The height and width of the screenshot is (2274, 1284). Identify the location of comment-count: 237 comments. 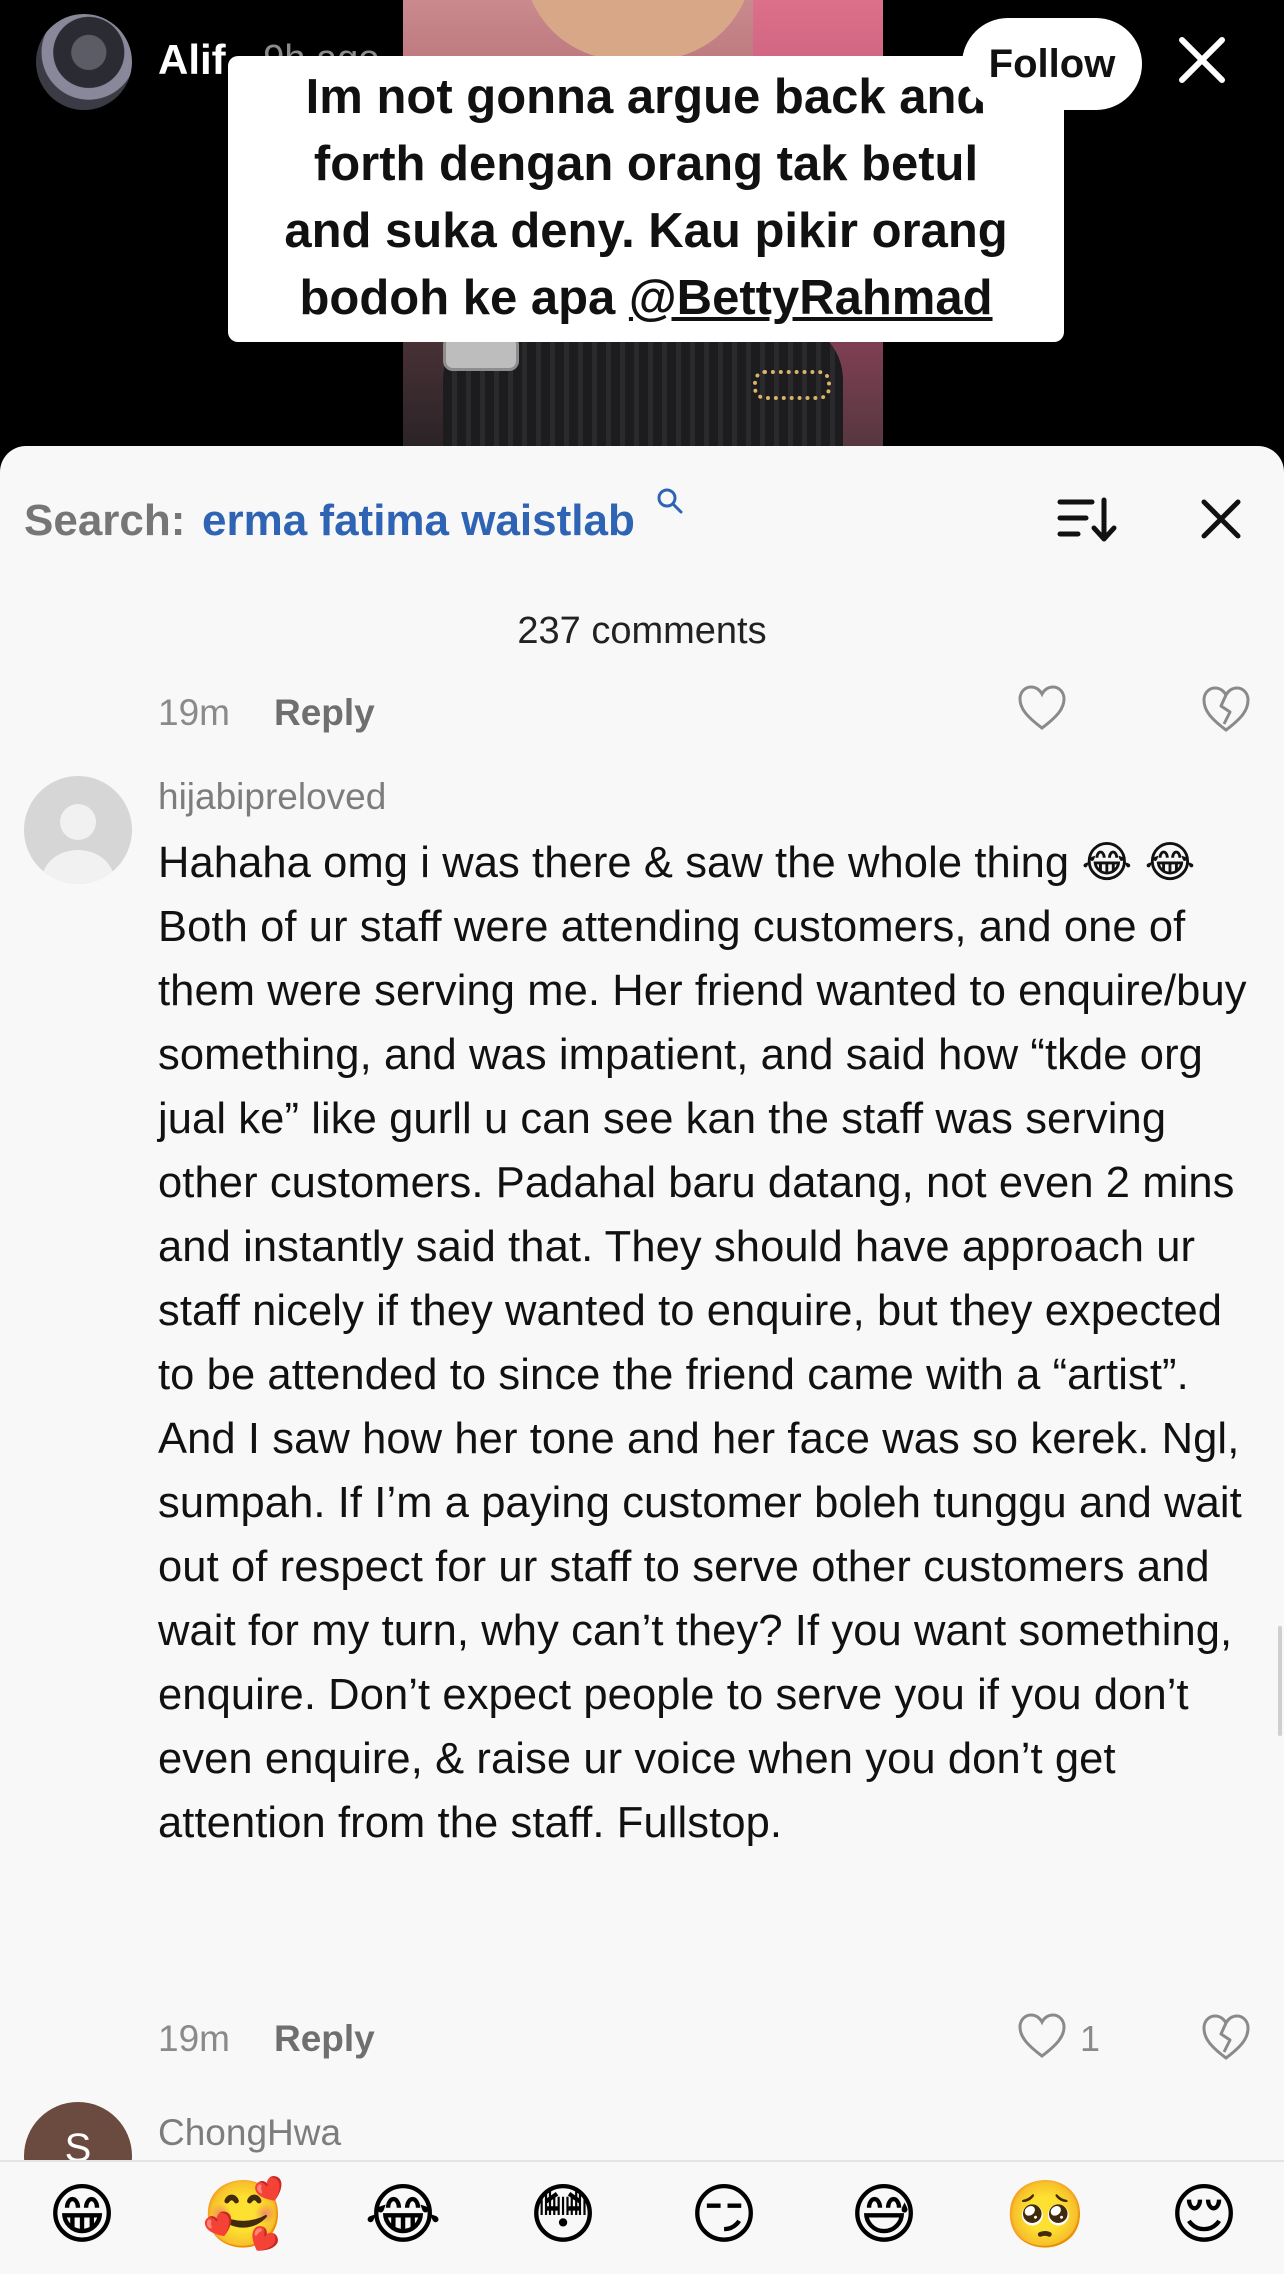
(642, 631).